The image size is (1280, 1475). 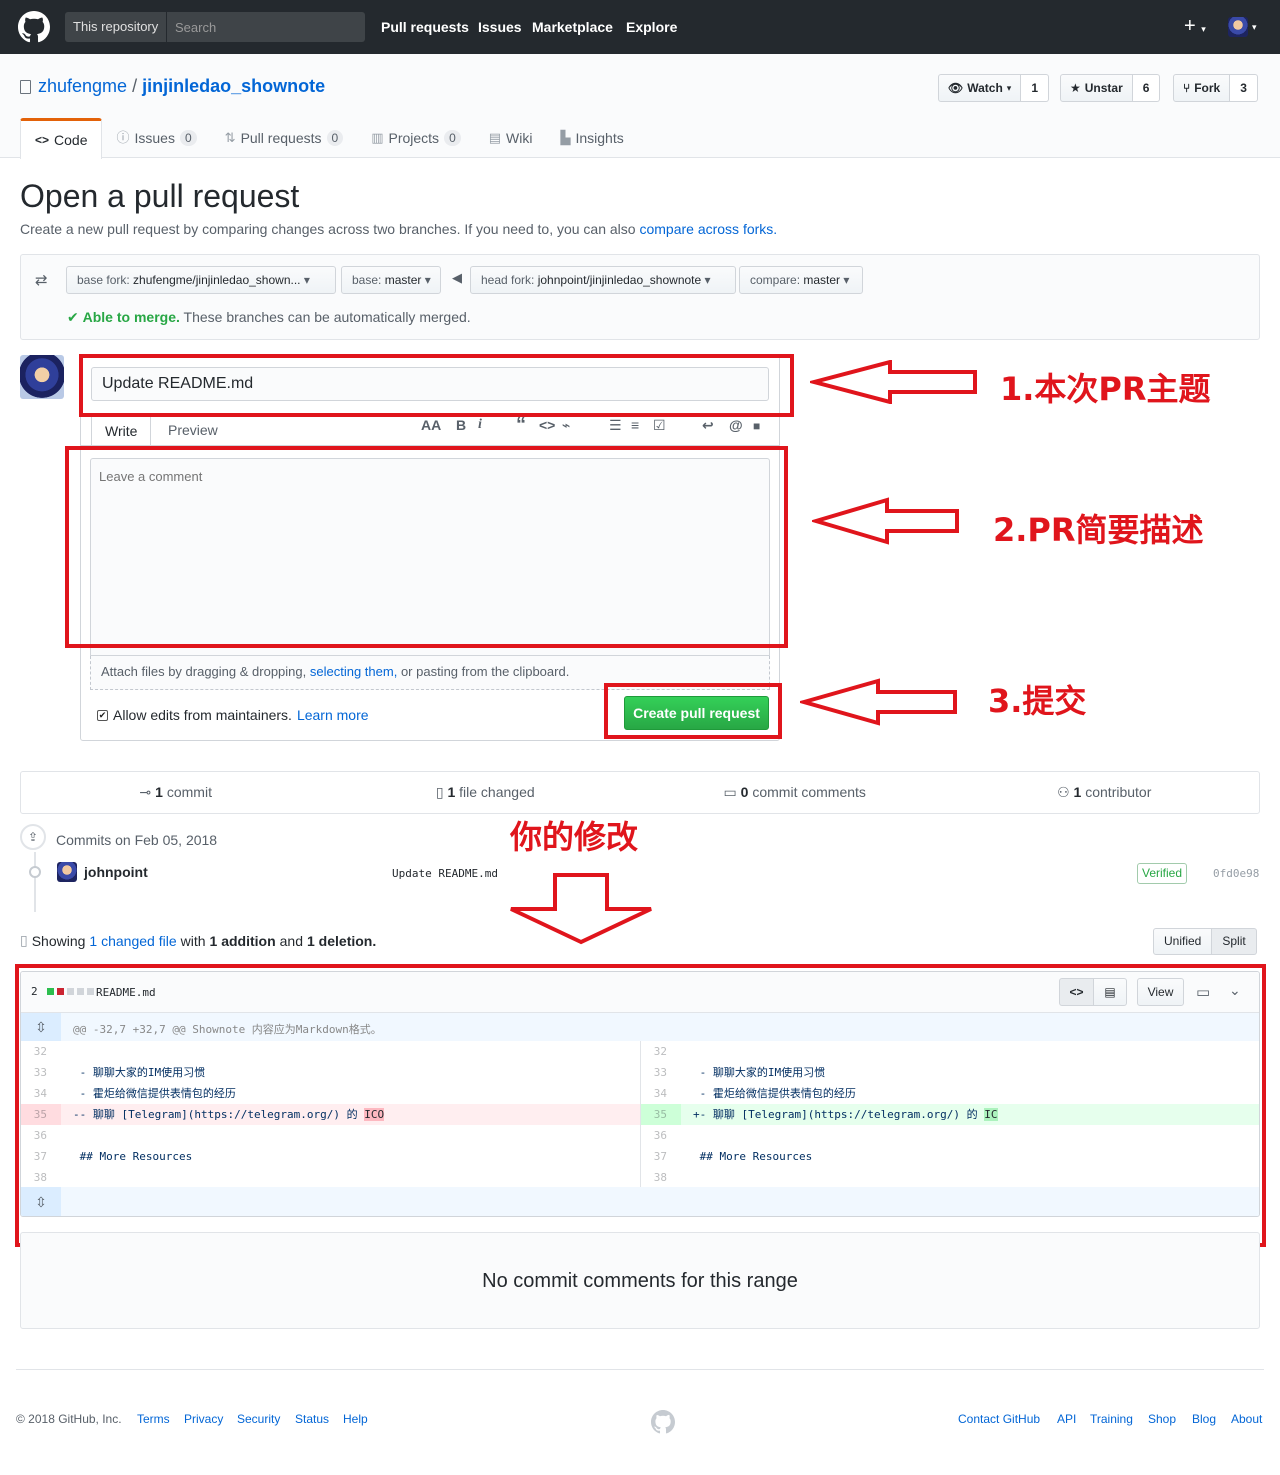 What do you see at coordinates (1146, 88) in the screenshot?
I see `star-count: 6` at bounding box center [1146, 88].